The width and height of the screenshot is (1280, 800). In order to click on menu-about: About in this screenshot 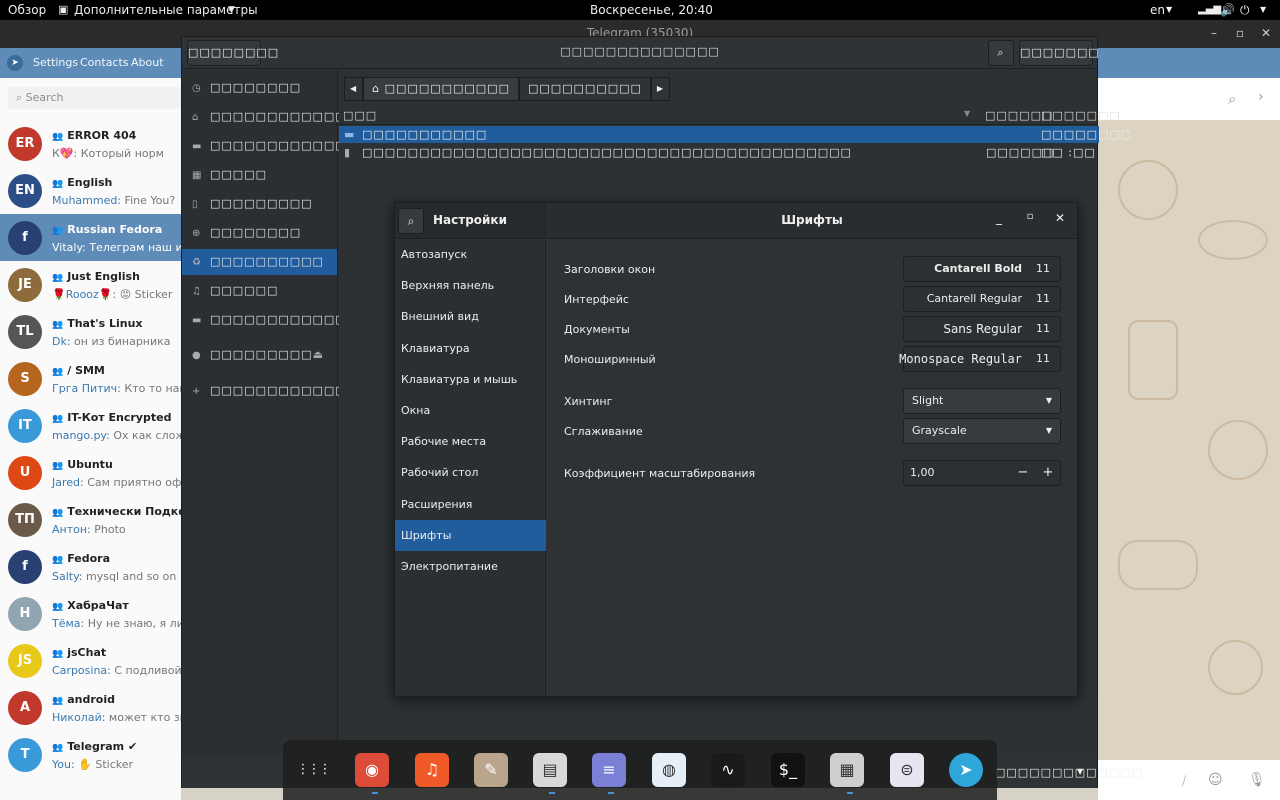, I will do `click(147, 62)`.